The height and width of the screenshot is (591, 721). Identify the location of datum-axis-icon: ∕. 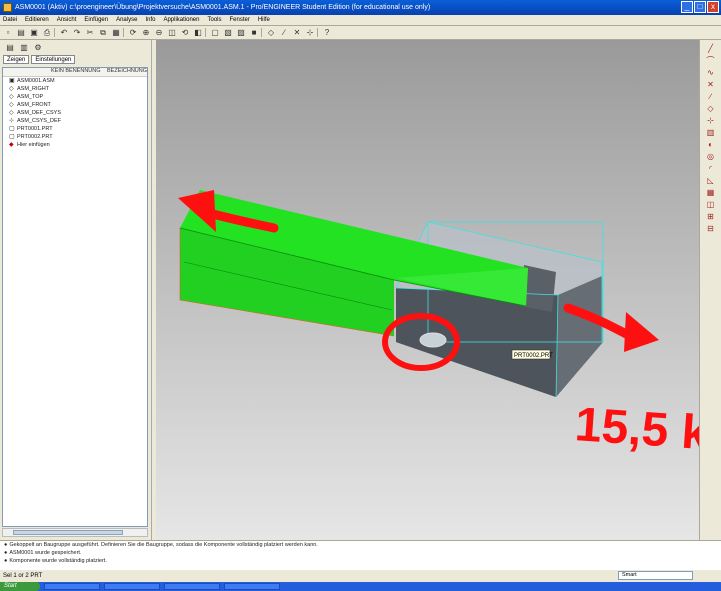
(711, 97).